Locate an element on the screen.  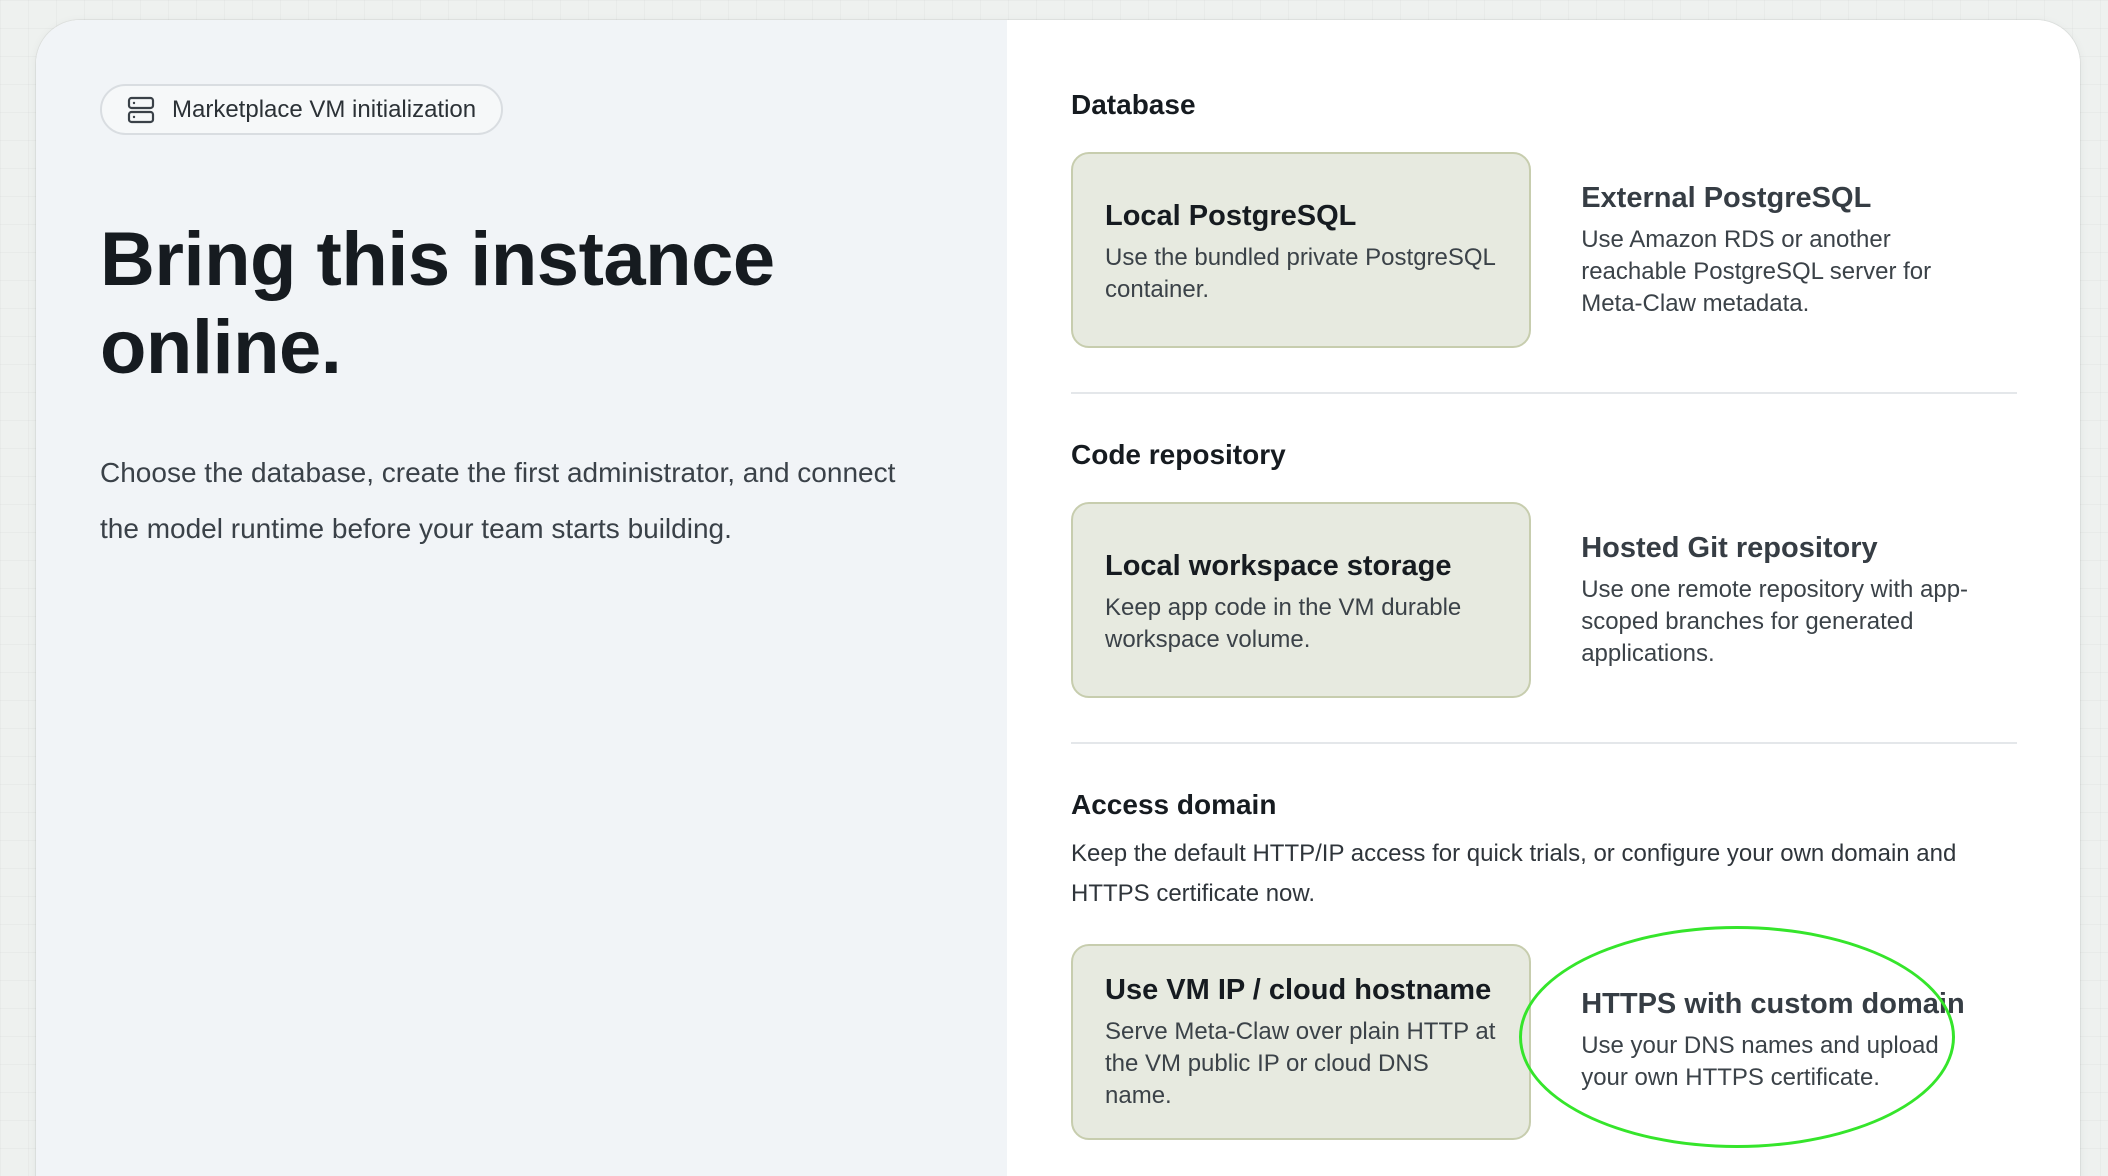
option-title: HTTPS with custom domain is located at coordinates (1773, 1004).